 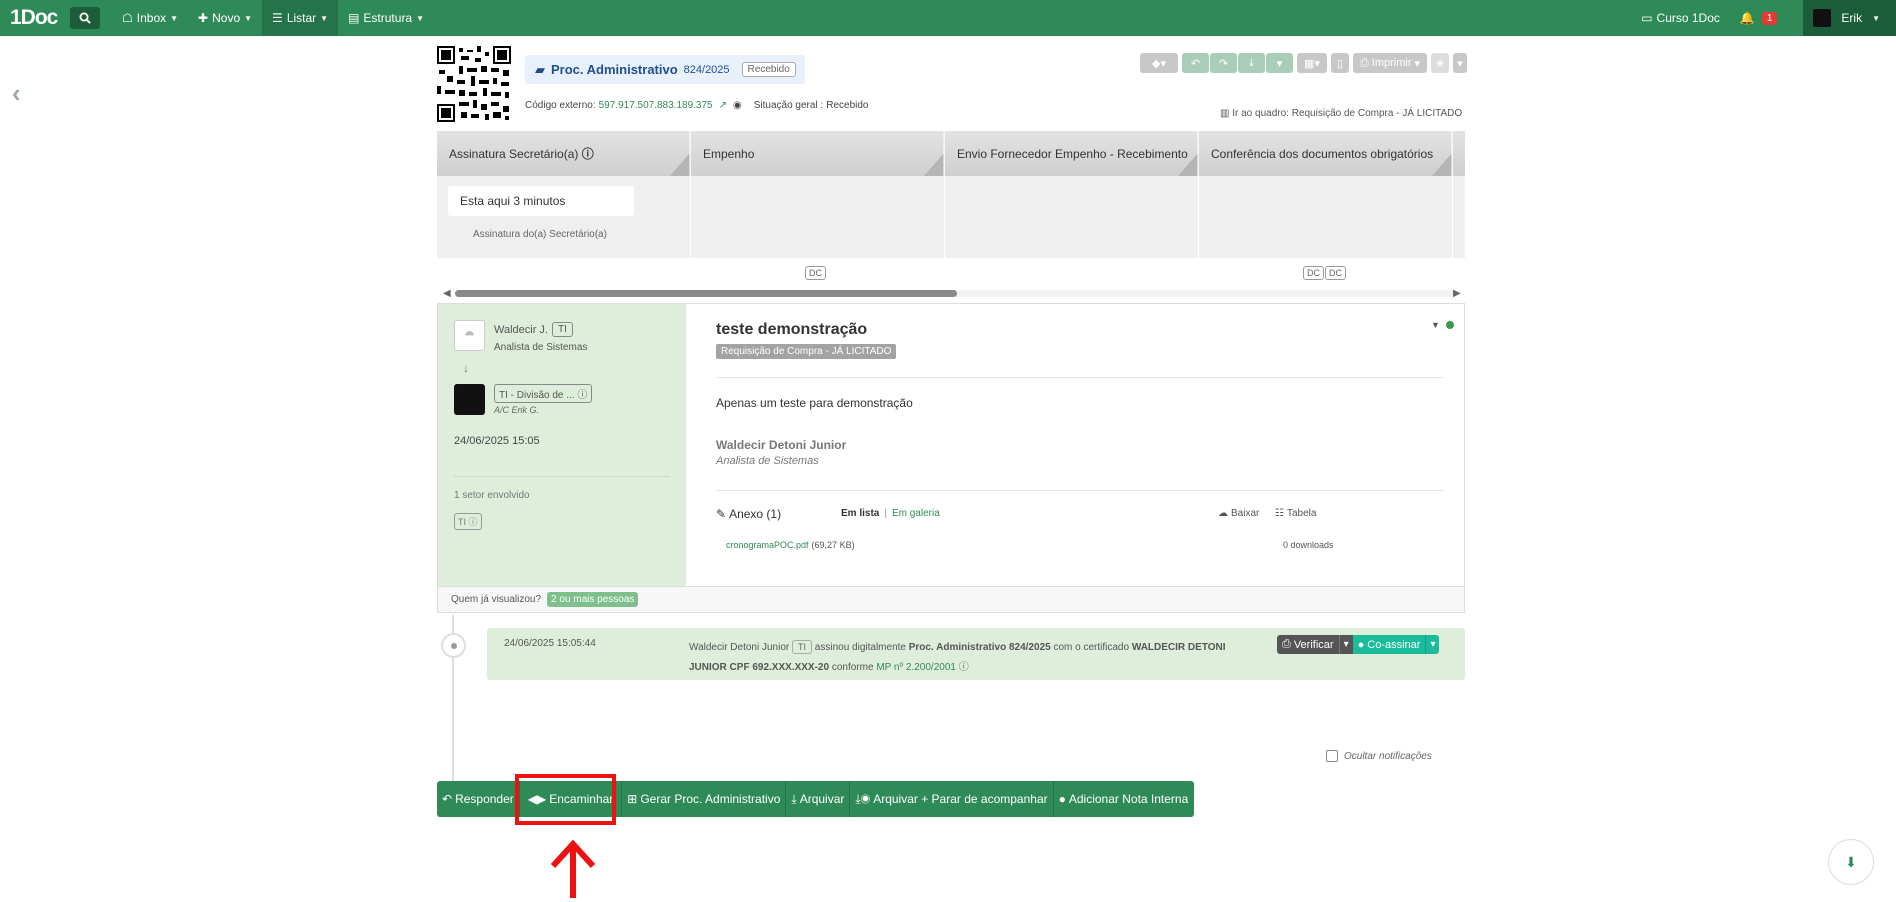 I want to click on view-gallery-link: Em galeria, so click(x=916, y=513).